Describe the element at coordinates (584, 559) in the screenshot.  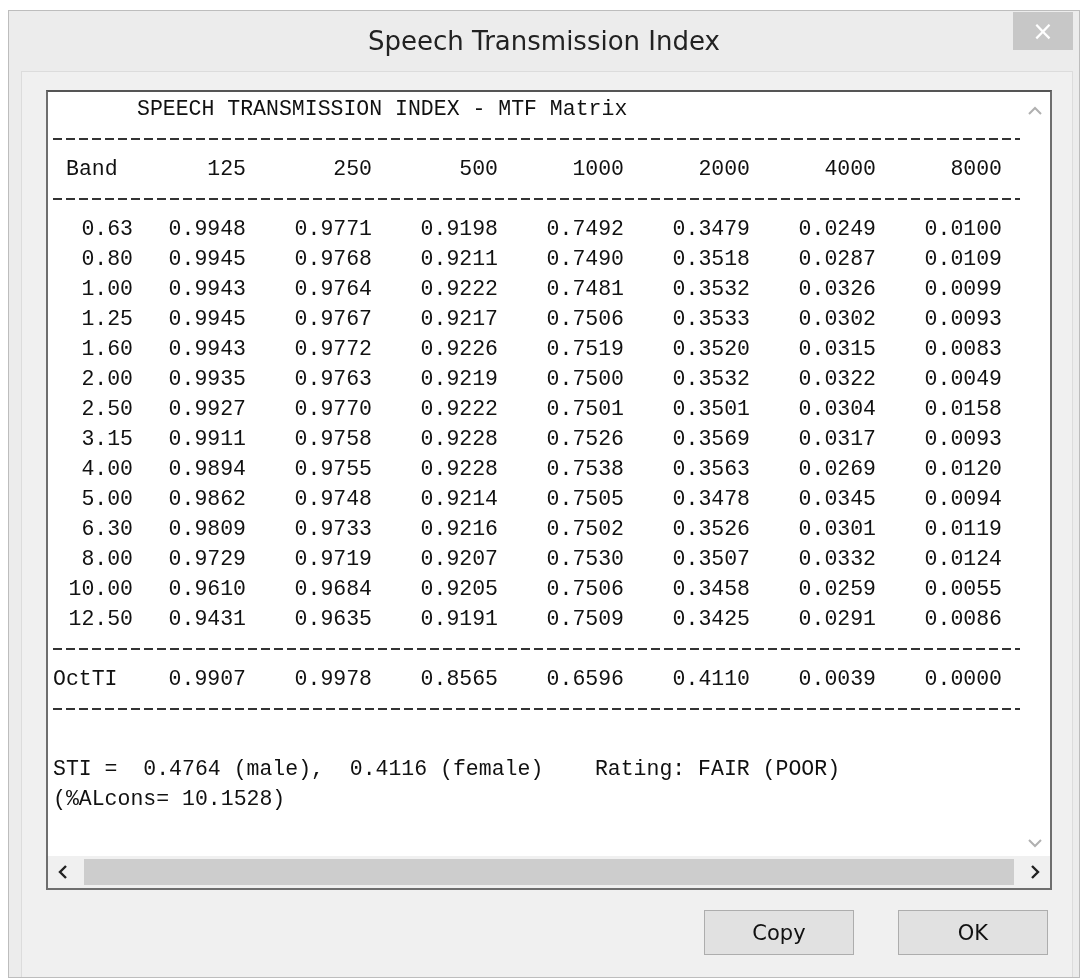
I see `table-cell-text: 0.7530` at that location.